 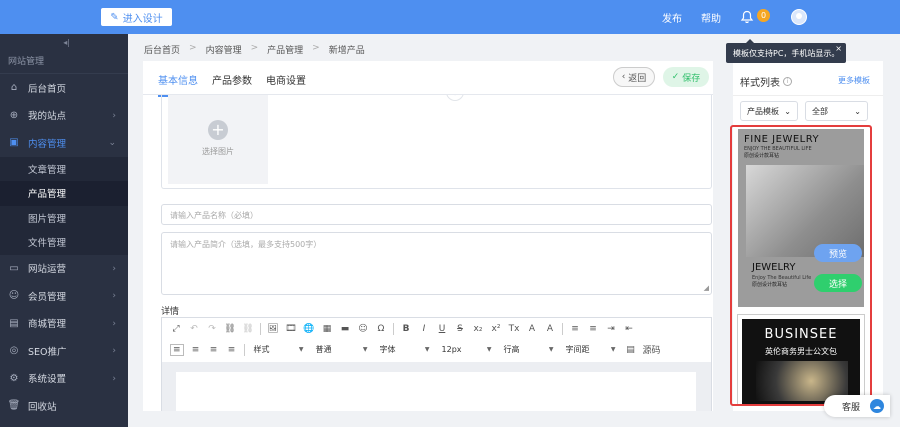 I want to click on indent-icon: ⇥, so click(x=611, y=329).